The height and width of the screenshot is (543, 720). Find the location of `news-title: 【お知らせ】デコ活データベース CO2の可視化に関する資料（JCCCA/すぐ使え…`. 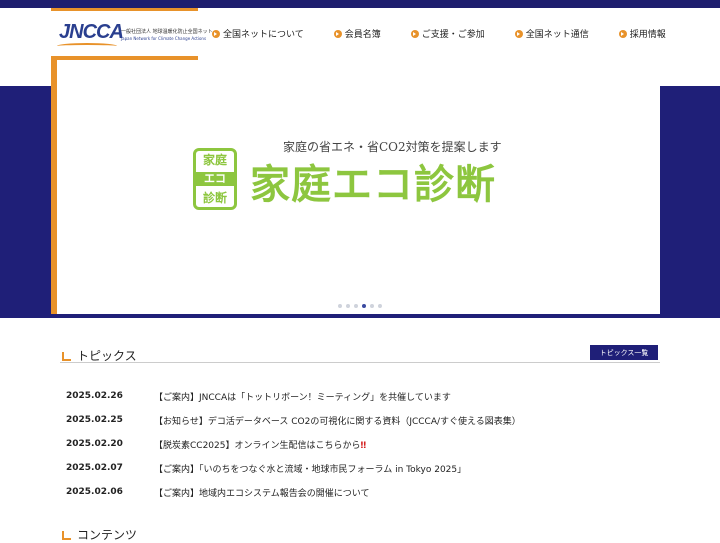

news-title: 【お知らせ】デコ活データベース CO2の可視化に関する資料（JCCCA/すぐ使え… is located at coordinates (337, 420).